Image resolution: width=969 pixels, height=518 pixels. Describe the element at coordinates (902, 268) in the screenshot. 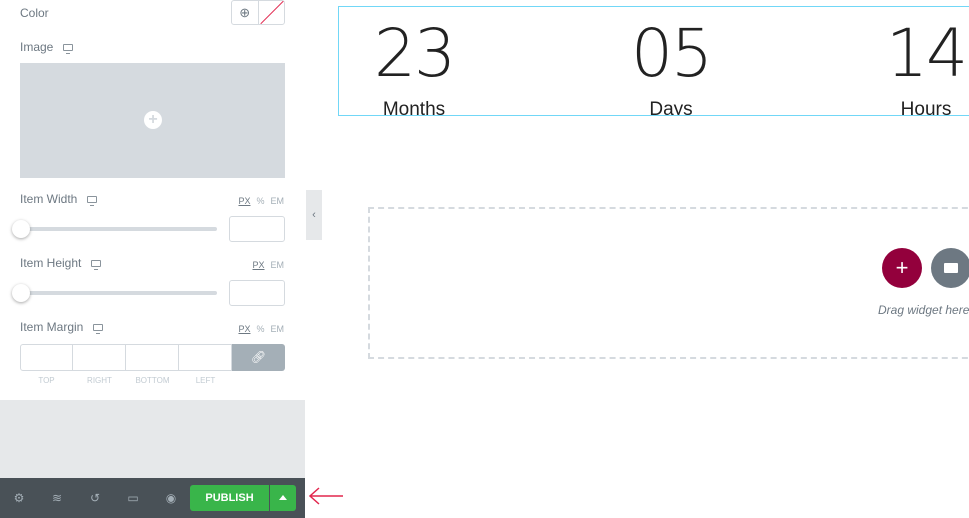

I see `add-section-button: +` at that location.